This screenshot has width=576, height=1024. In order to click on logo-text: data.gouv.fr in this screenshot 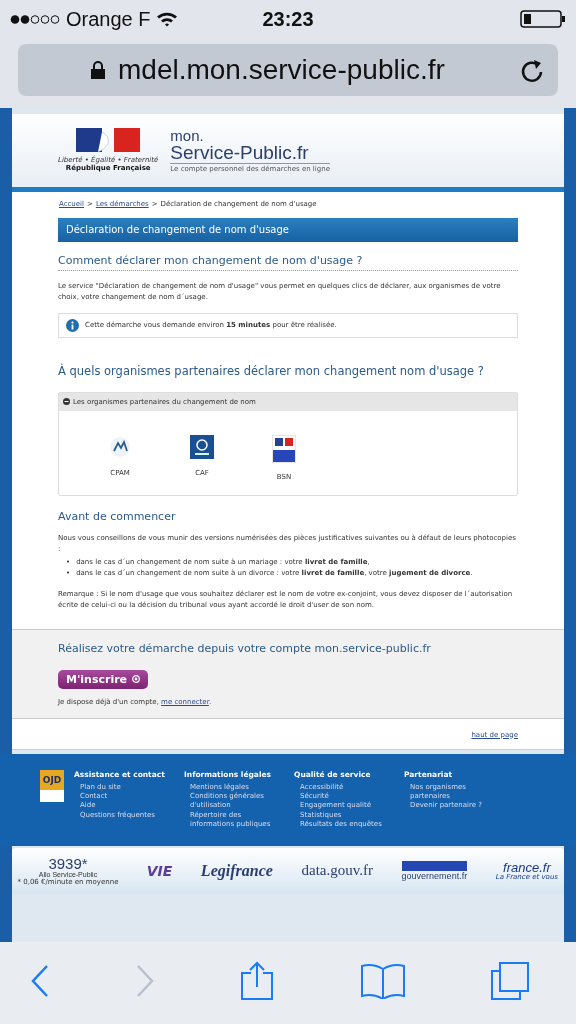, I will do `click(337, 871)`.